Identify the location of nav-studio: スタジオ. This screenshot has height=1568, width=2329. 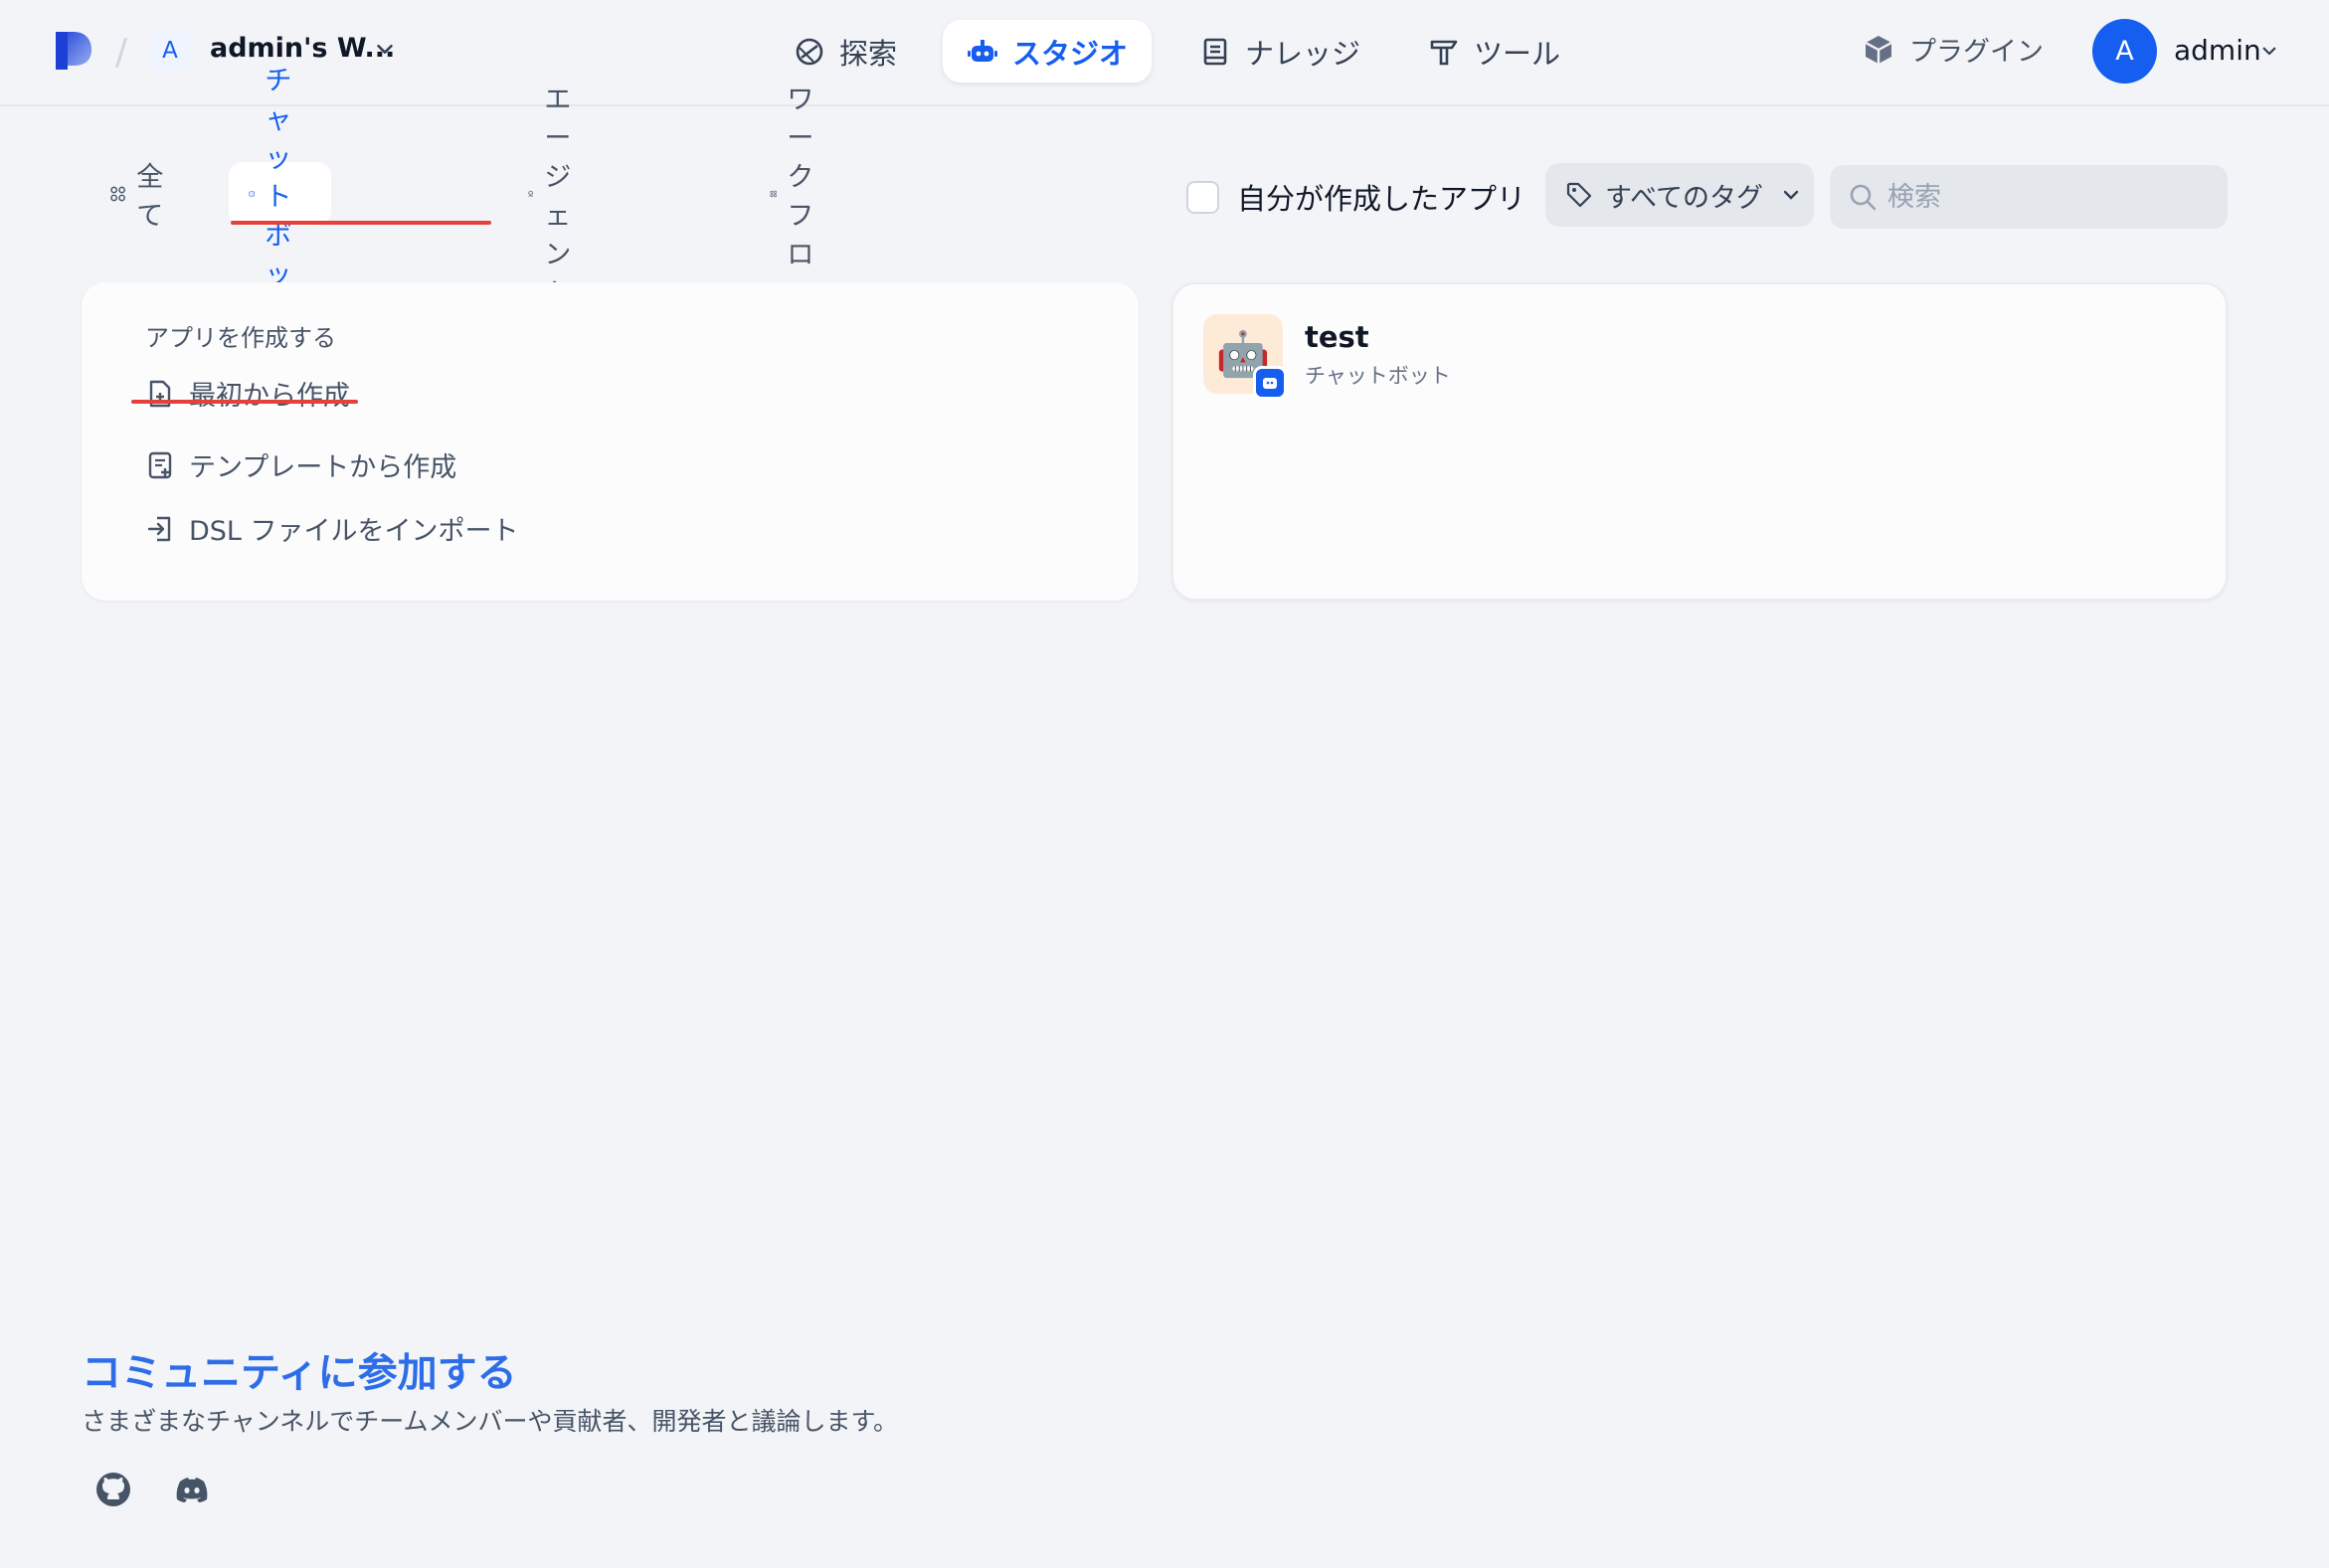
(1048, 51).